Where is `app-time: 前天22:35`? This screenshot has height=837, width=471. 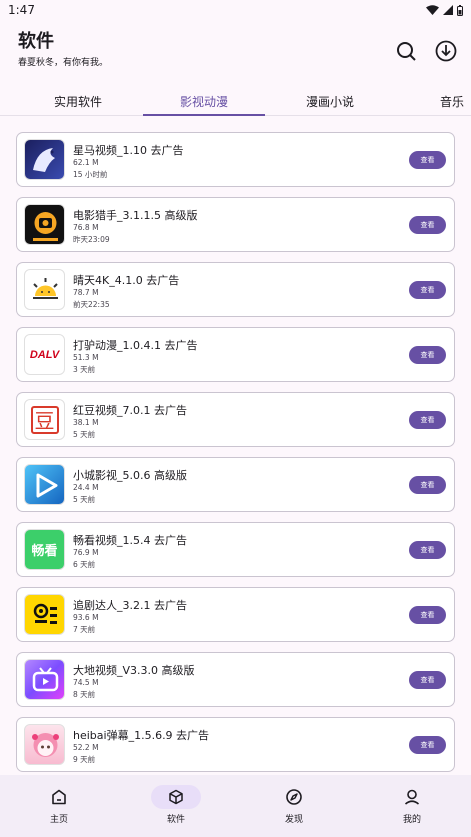
app-time: 前天22:35 is located at coordinates (91, 304).